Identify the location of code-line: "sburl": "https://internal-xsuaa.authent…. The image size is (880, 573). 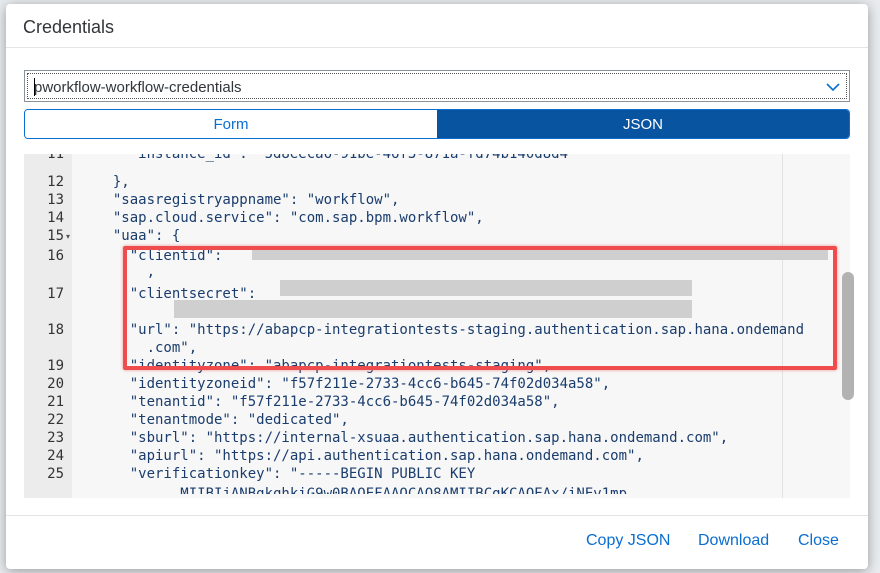
(412, 438).